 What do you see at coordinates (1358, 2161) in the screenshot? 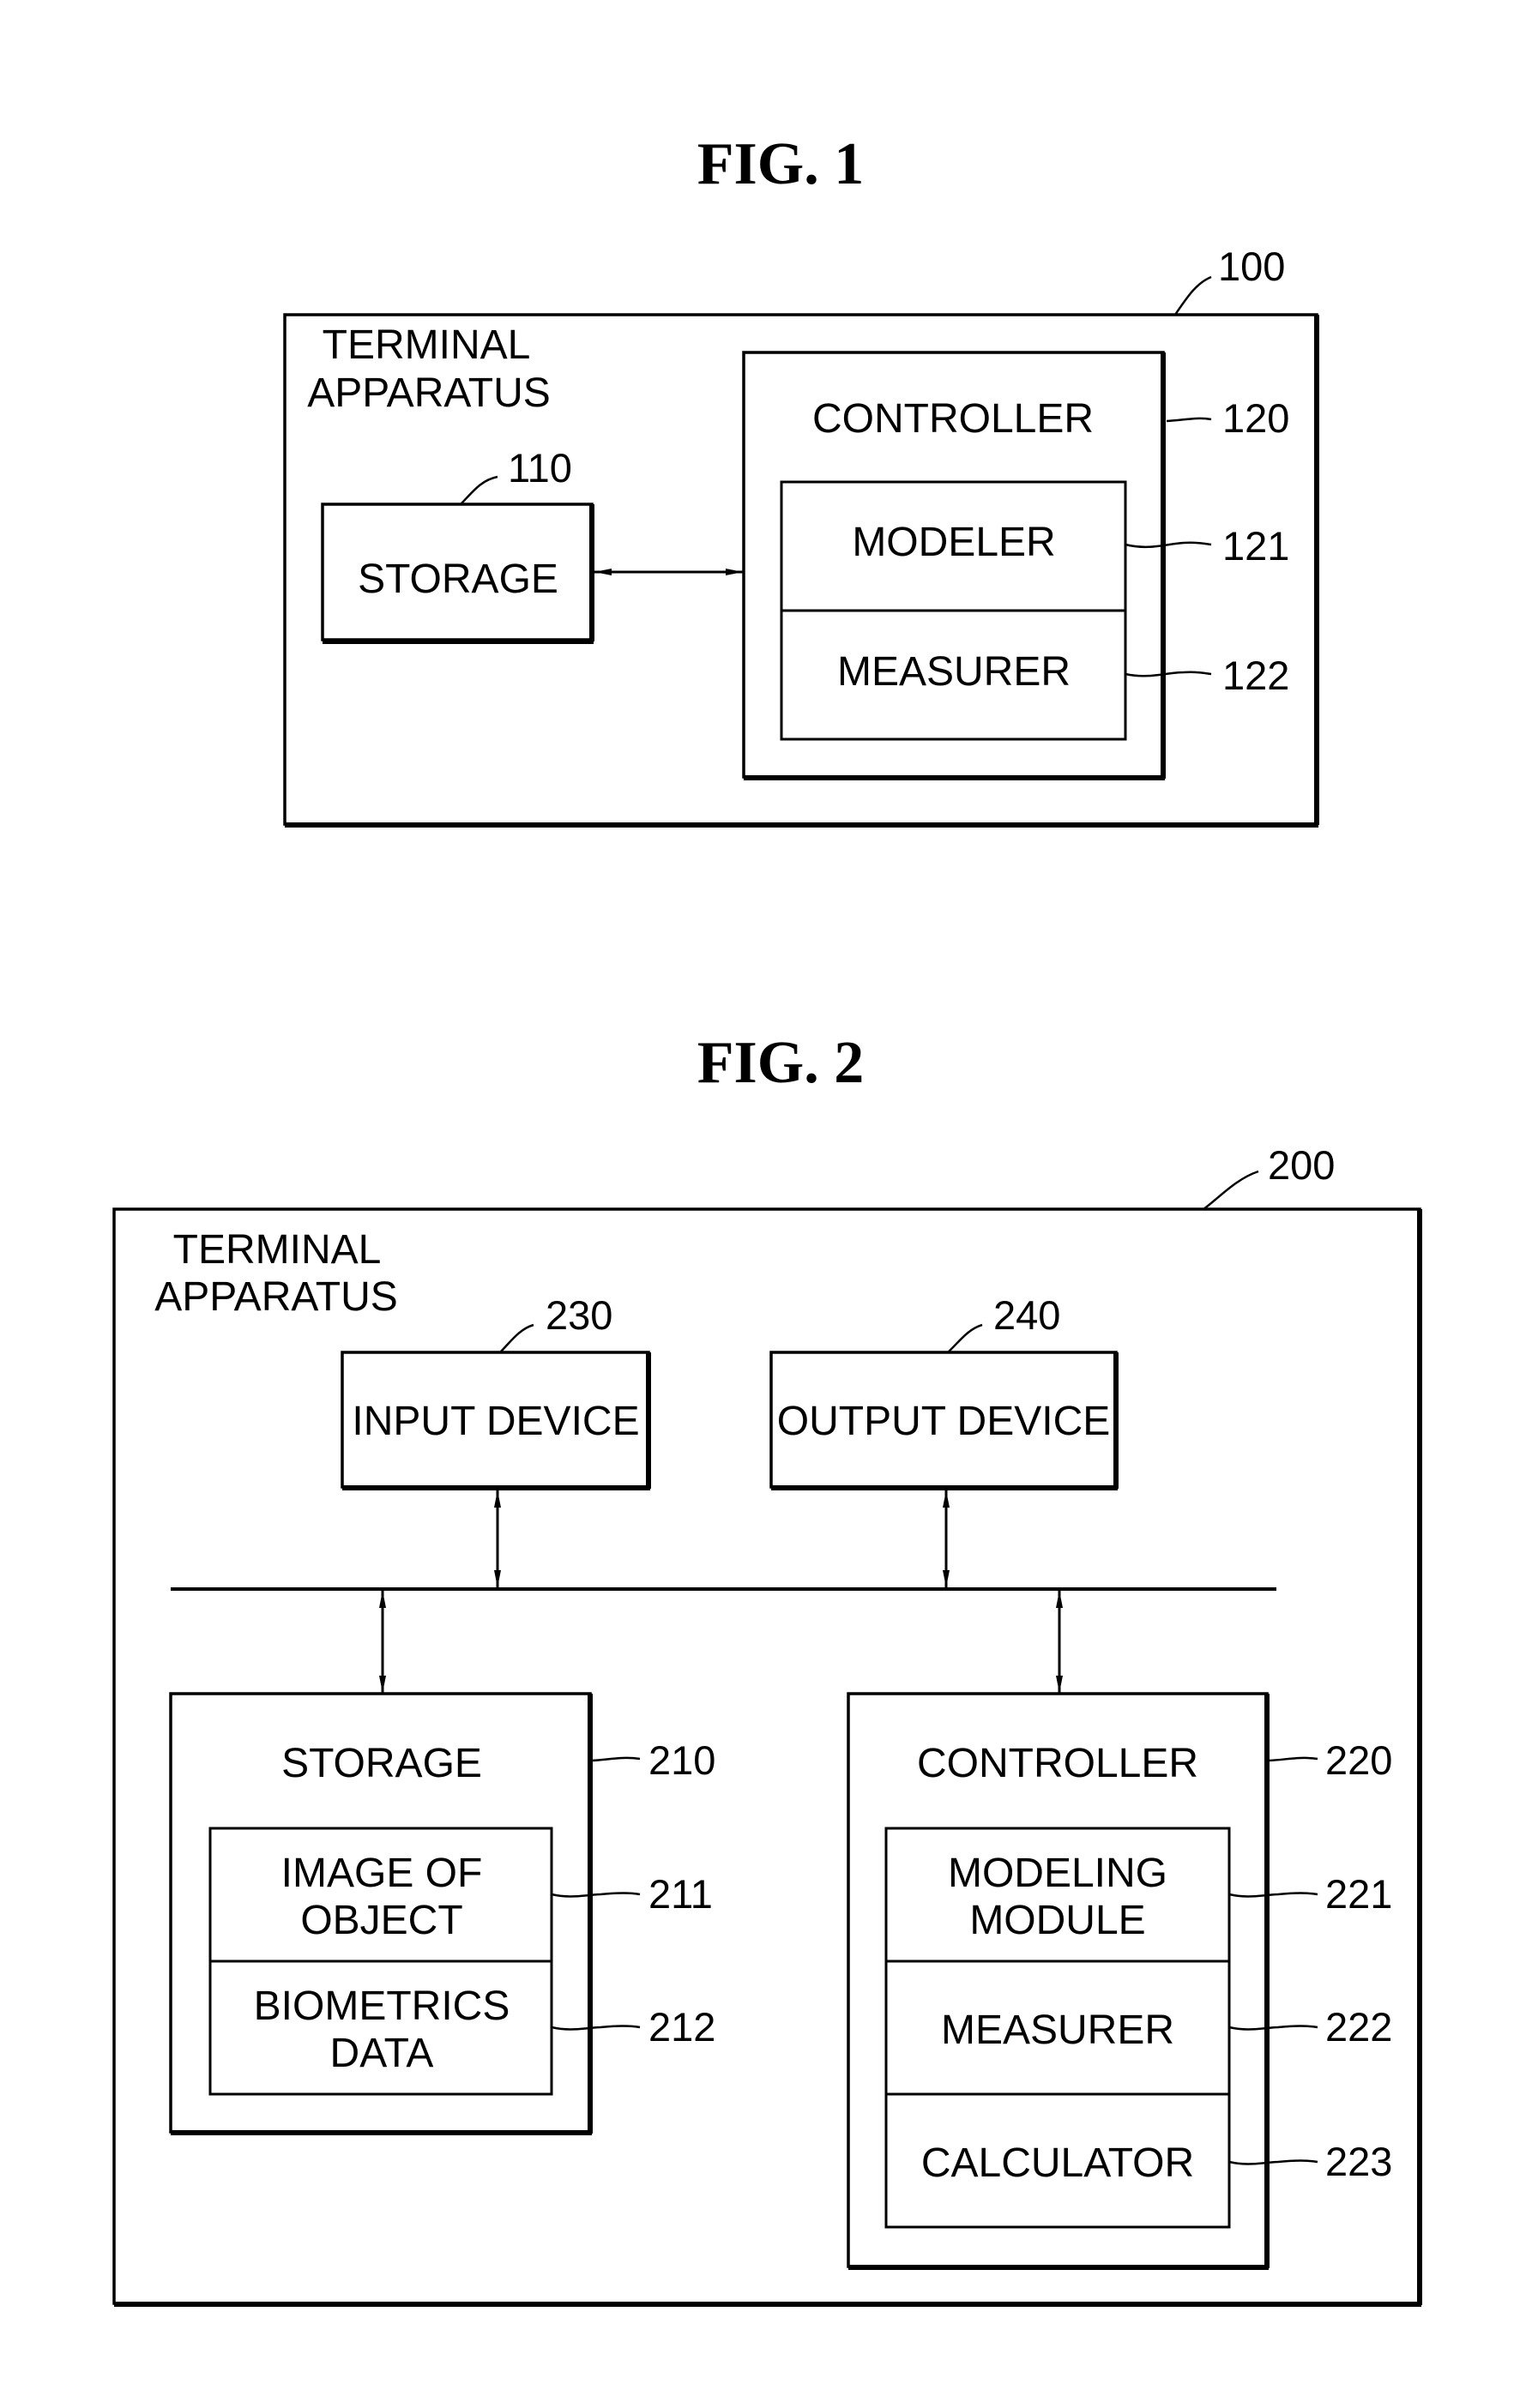
I see `ref-number-223: 223` at bounding box center [1358, 2161].